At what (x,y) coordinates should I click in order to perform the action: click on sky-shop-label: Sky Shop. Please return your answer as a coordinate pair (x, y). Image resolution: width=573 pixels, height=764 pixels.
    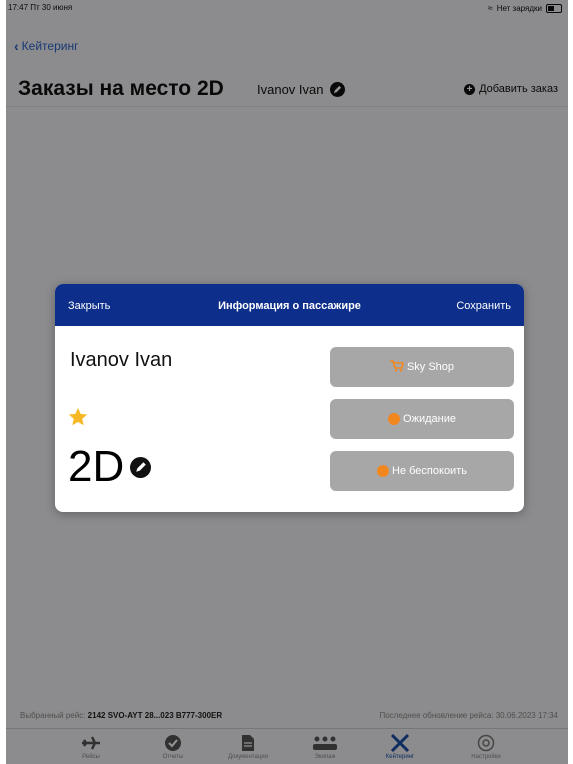
    Looking at the image, I should click on (430, 367).